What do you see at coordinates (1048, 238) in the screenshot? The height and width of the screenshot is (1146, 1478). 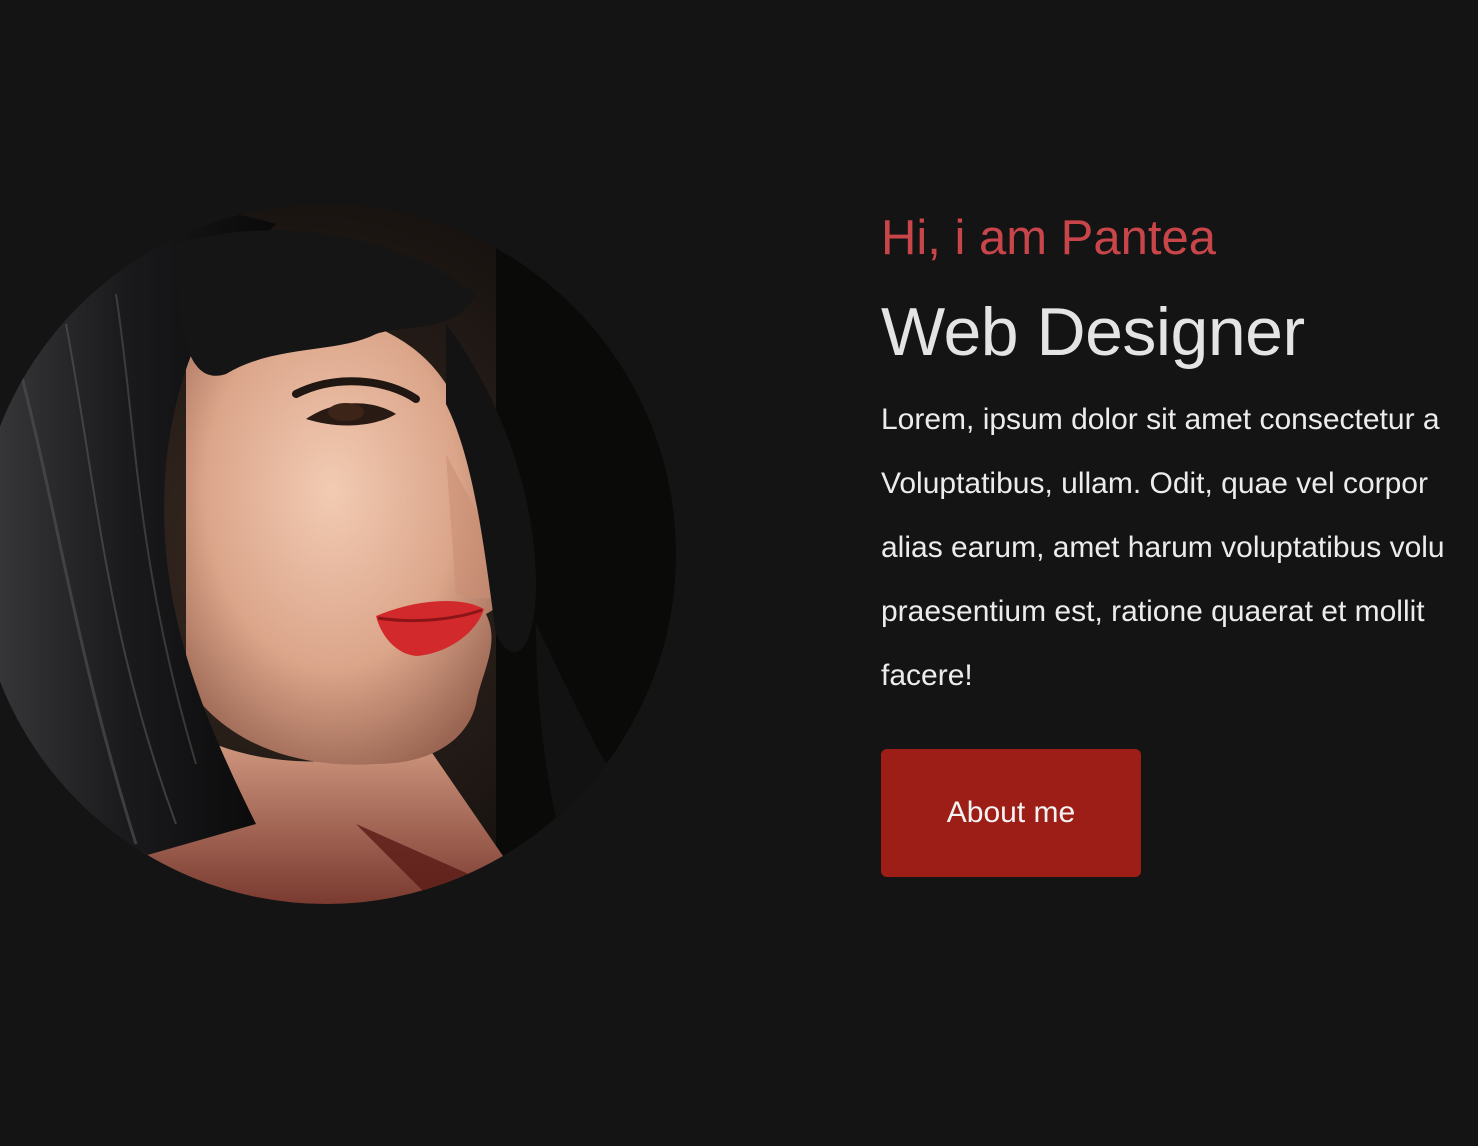 I see `greeting-heading: Hi, i am Pantea` at bounding box center [1048, 238].